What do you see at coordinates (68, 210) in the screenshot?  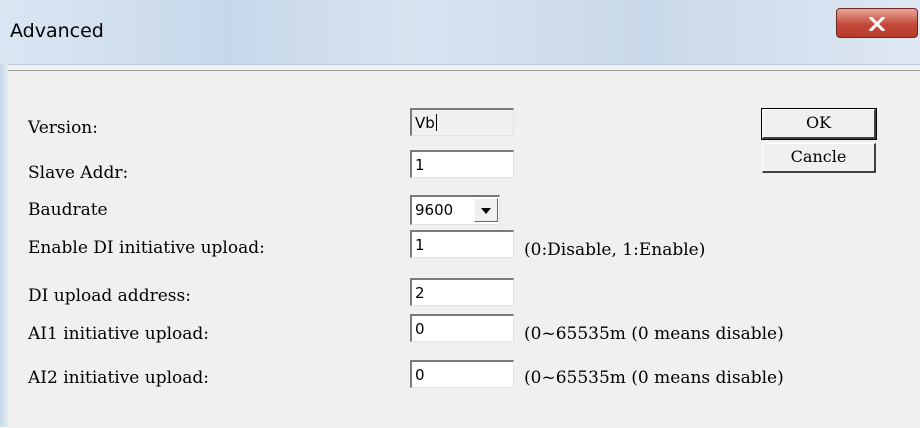 I see `baudrate-label: Baudrate` at bounding box center [68, 210].